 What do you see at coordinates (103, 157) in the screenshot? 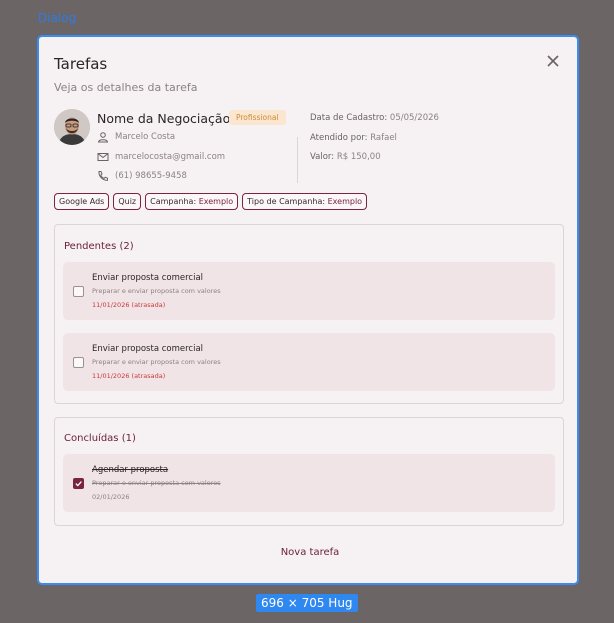
I see `mail-icon` at bounding box center [103, 157].